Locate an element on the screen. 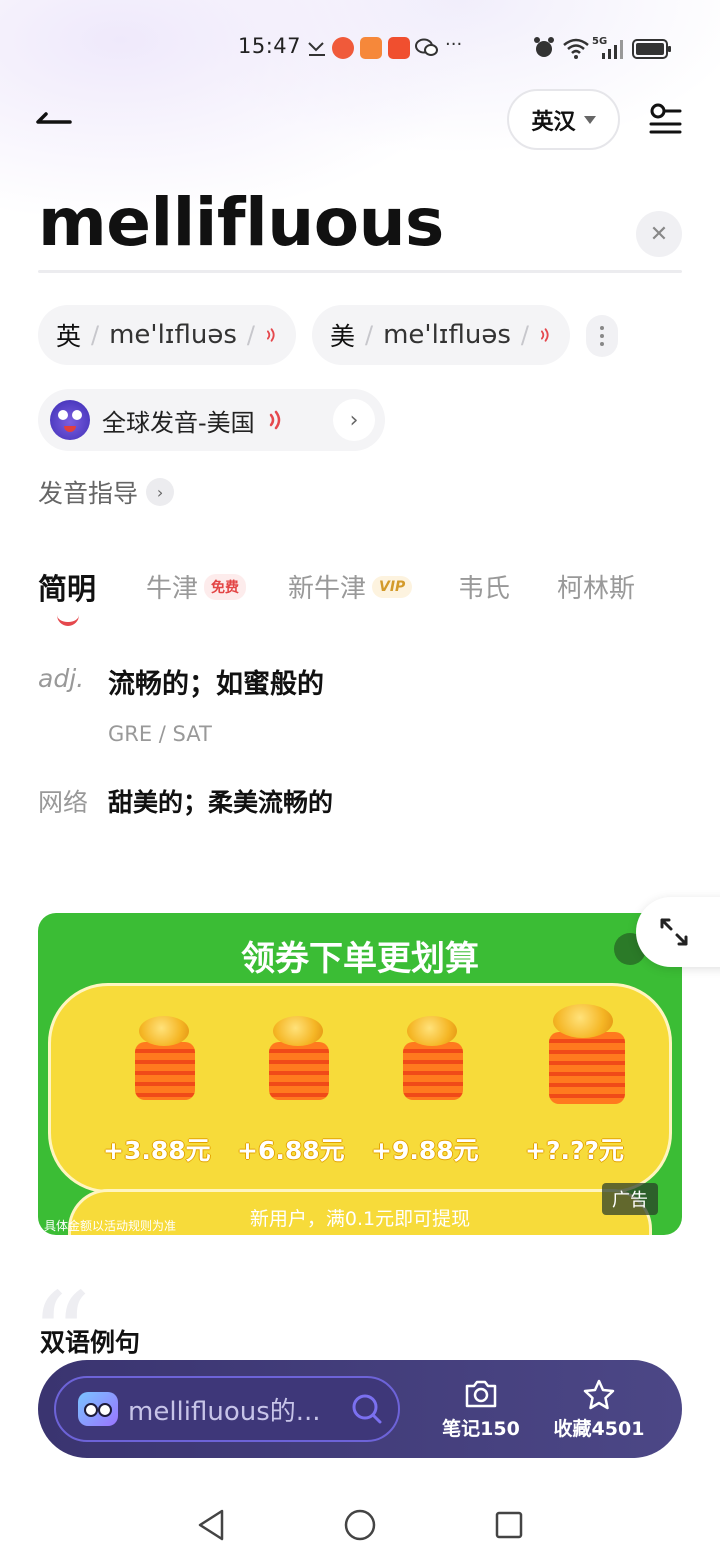 The image size is (720, 1563). language-selector: 英汉 is located at coordinates (563, 119).